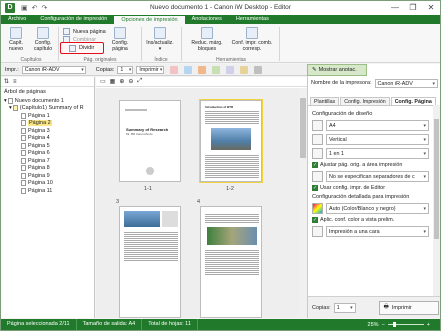 The image size is (441, 331). Describe the element at coordinates (383, 325) in the screenshot. I see `zoom-out-icon: −` at that location.